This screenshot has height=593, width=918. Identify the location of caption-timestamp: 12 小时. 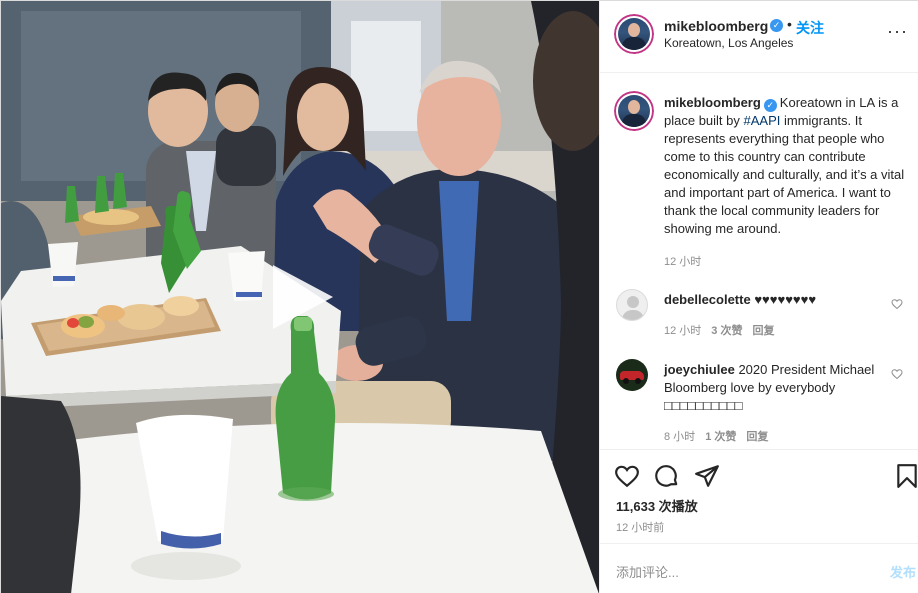
(683, 262).